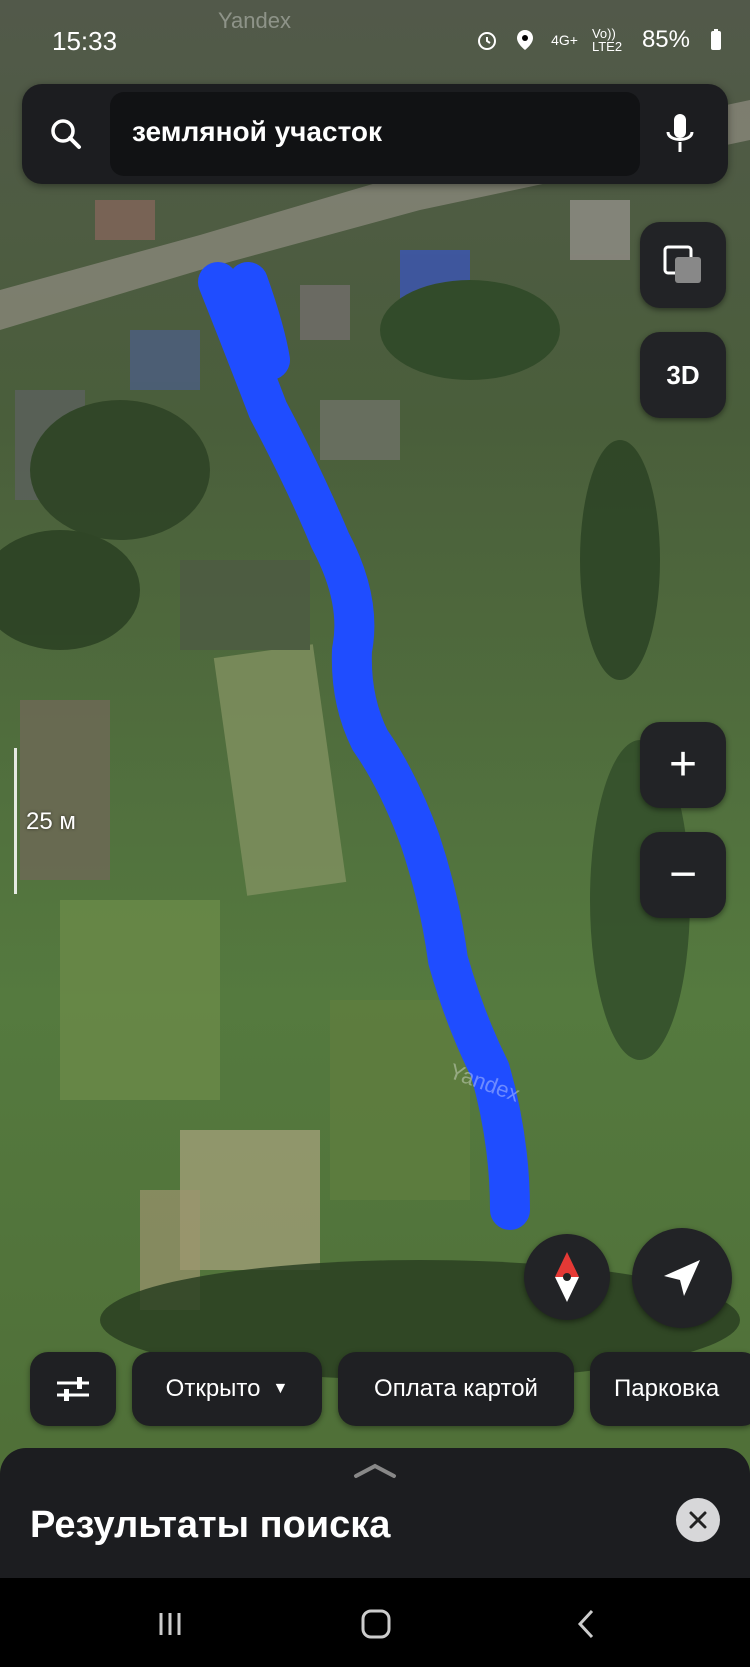 This screenshot has width=750, height=1667. Describe the element at coordinates (213, 1388) in the screenshot. I see `chip-open-label: Открыто` at that location.